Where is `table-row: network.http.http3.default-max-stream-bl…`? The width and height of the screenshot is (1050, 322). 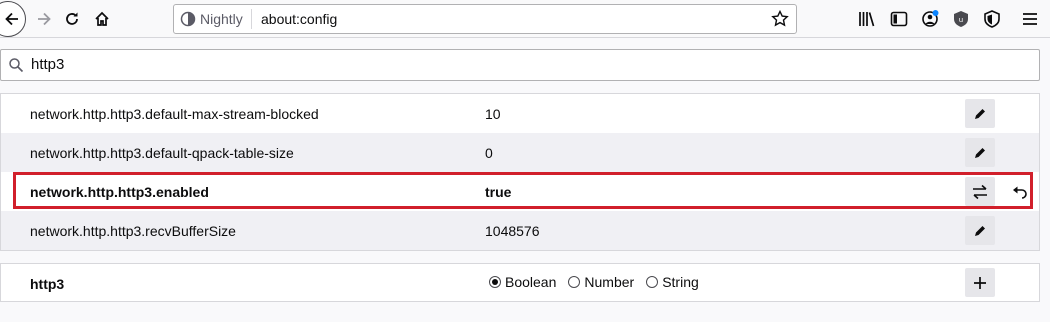
table-row: network.http.http3.default-max-stream-bl… is located at coordinates (520, 113).